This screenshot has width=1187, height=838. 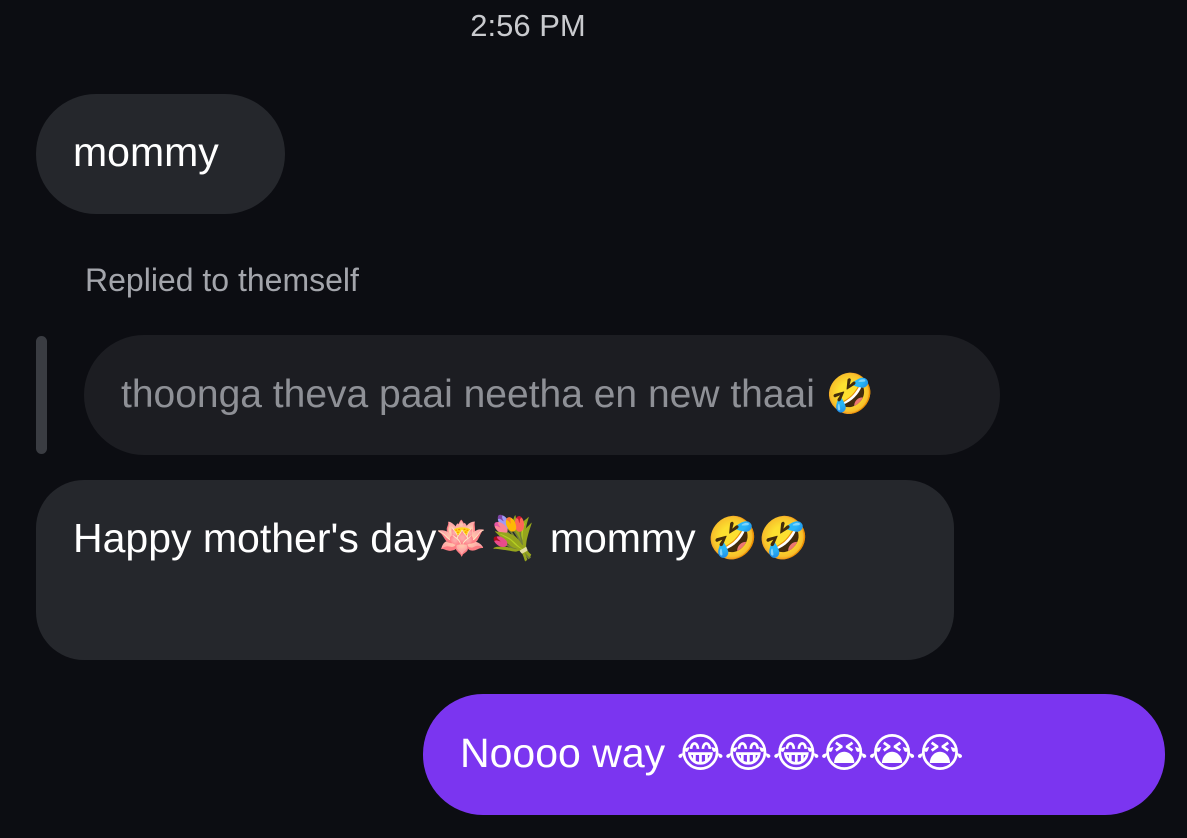 What do you see at coordinates (542, 395) in the screenshot?
I see `quoted-message-bubble: thoonga theva paai neetha en new thaai 🤣` at bounding box center [542, 395].